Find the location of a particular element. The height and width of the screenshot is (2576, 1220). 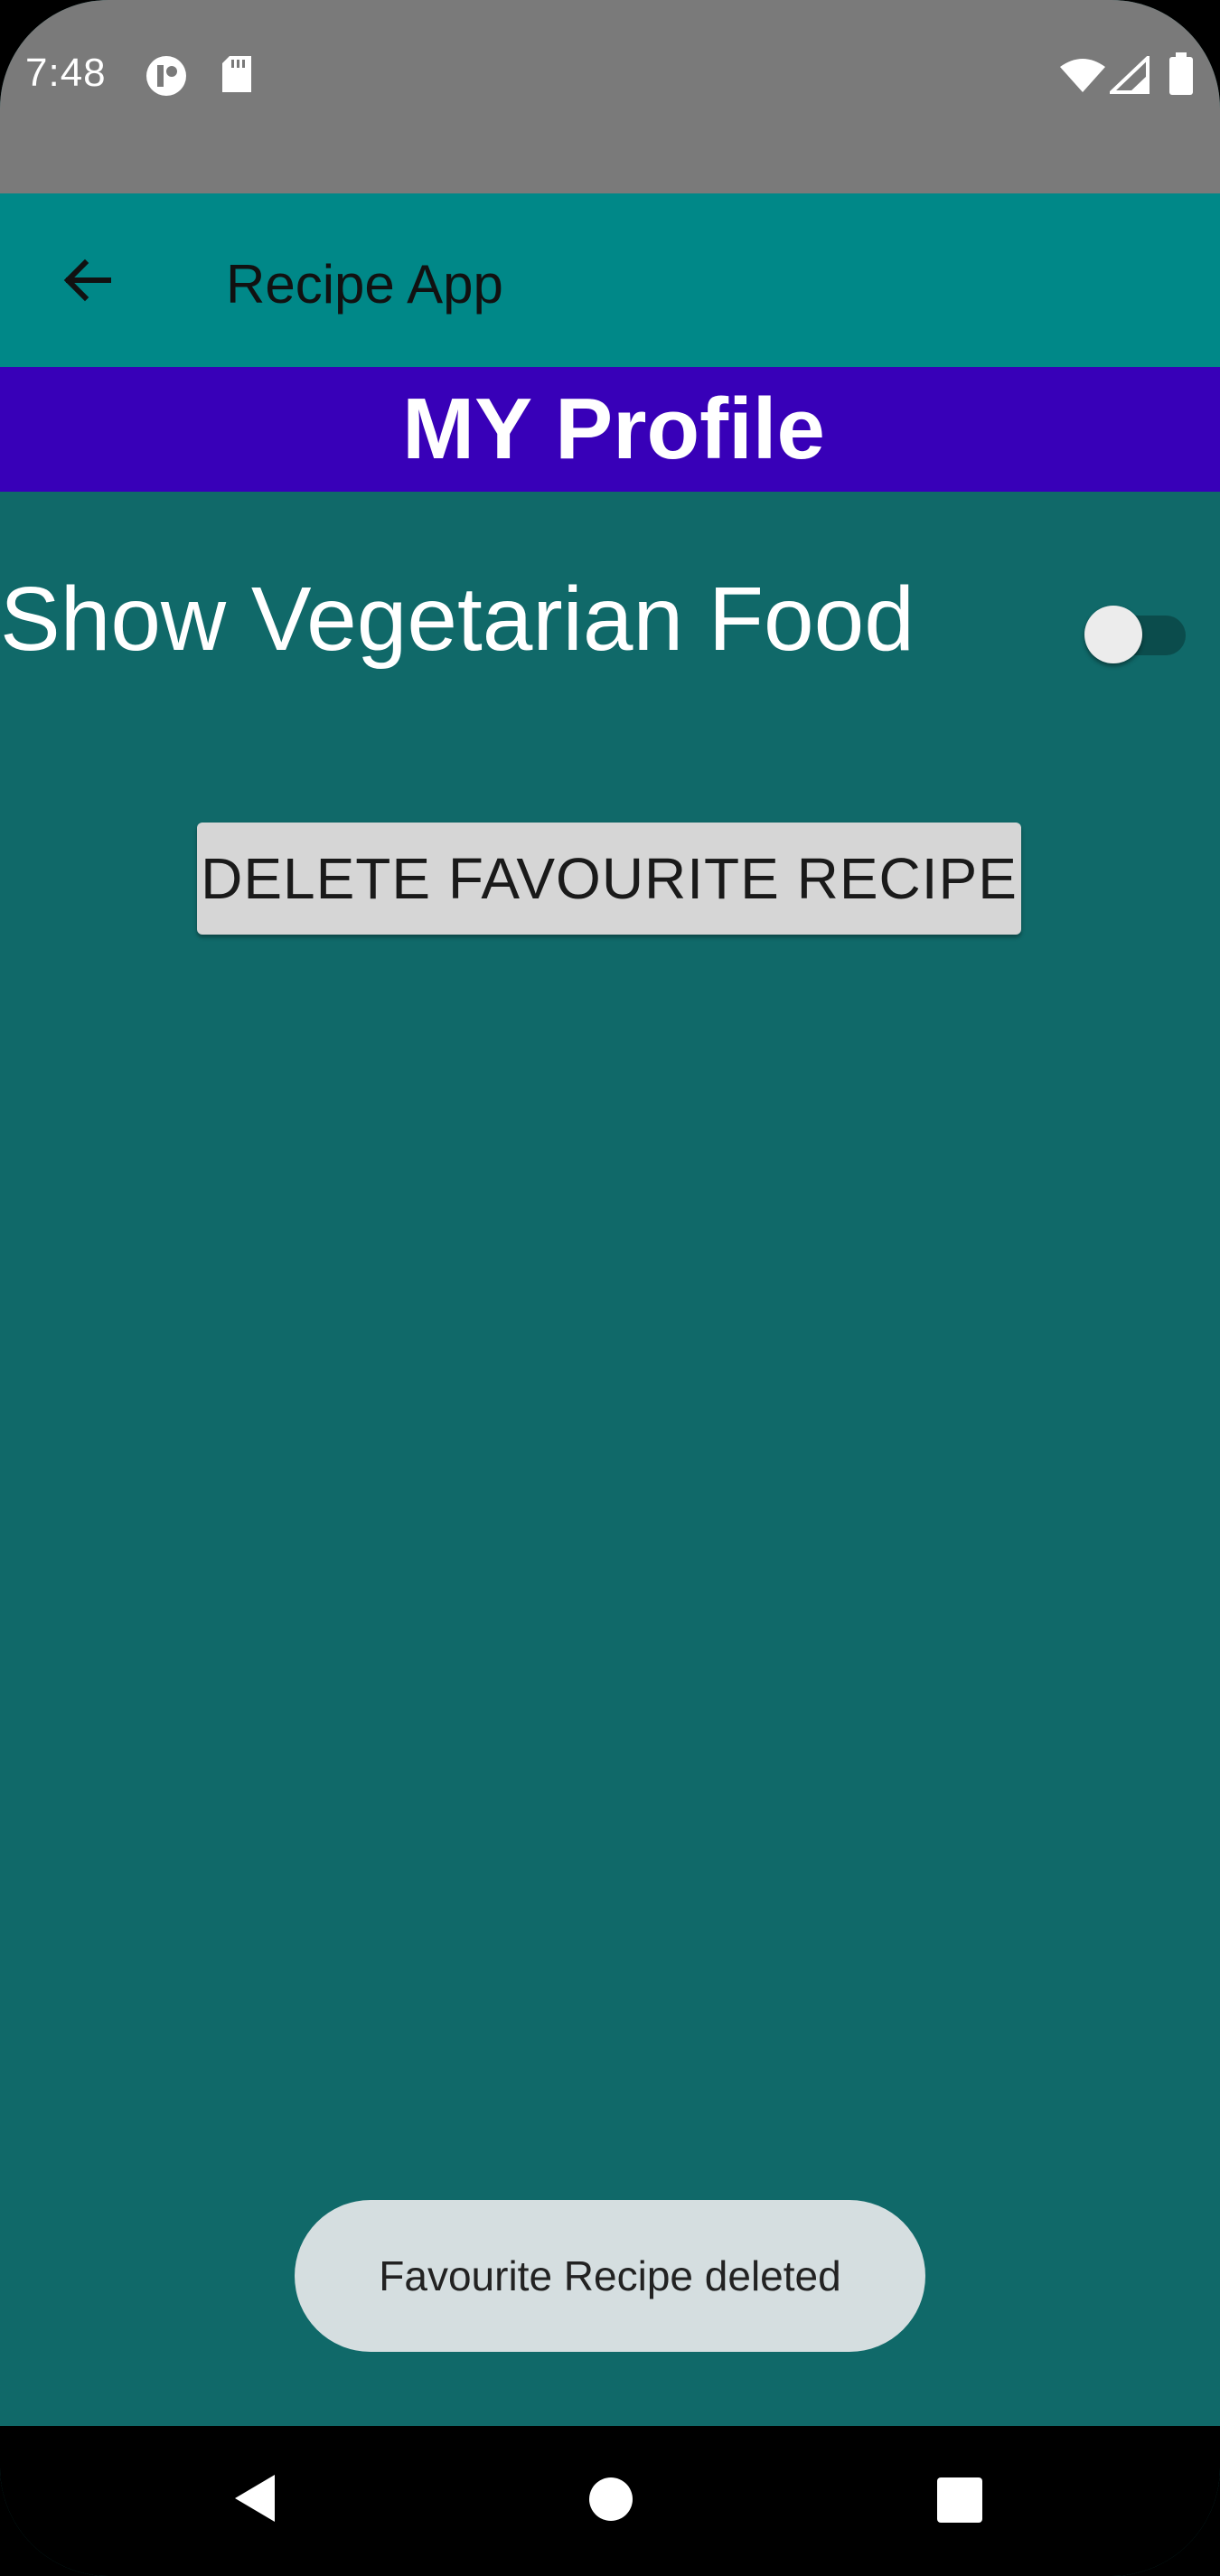

sd-card-icon is located at coordinates (237, 76).